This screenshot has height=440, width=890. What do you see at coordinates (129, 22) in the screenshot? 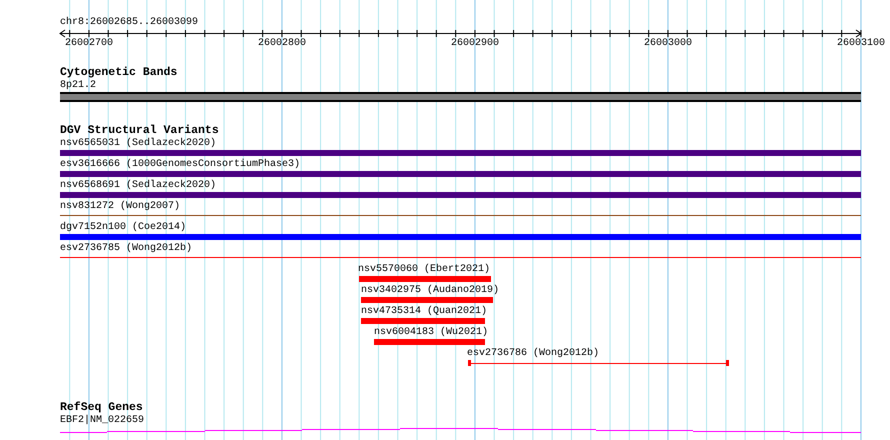
I see `location-label: chr8:26002685..26003099` at bounding box center [129, 22].